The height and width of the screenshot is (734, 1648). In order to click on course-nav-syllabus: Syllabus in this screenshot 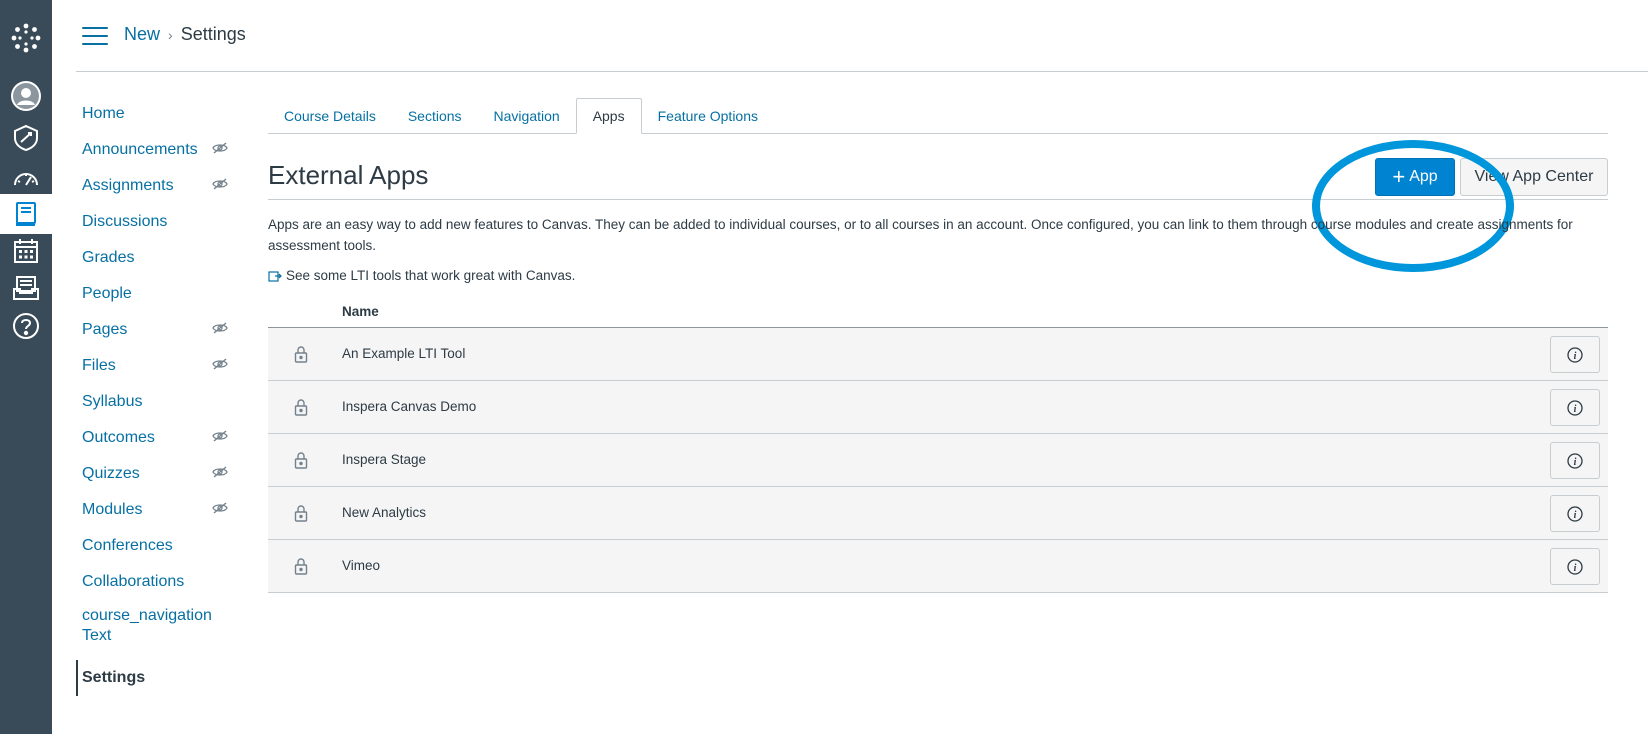, I will do `click(156, 402)`.